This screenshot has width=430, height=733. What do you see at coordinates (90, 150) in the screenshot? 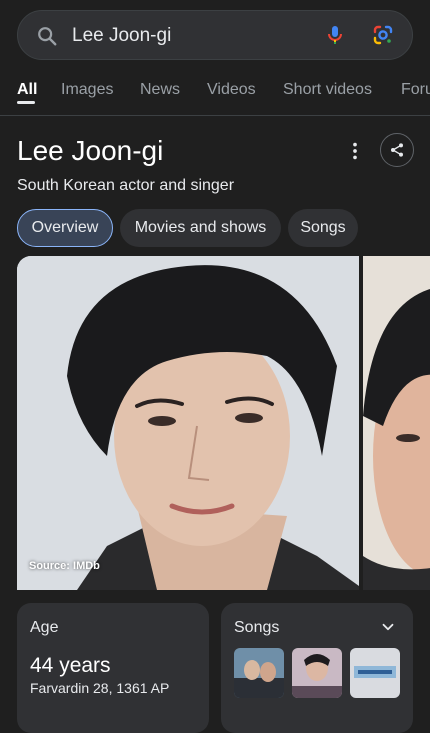
I see `entity-title: Lee Joon-gi` at bounding box center [90, 150].